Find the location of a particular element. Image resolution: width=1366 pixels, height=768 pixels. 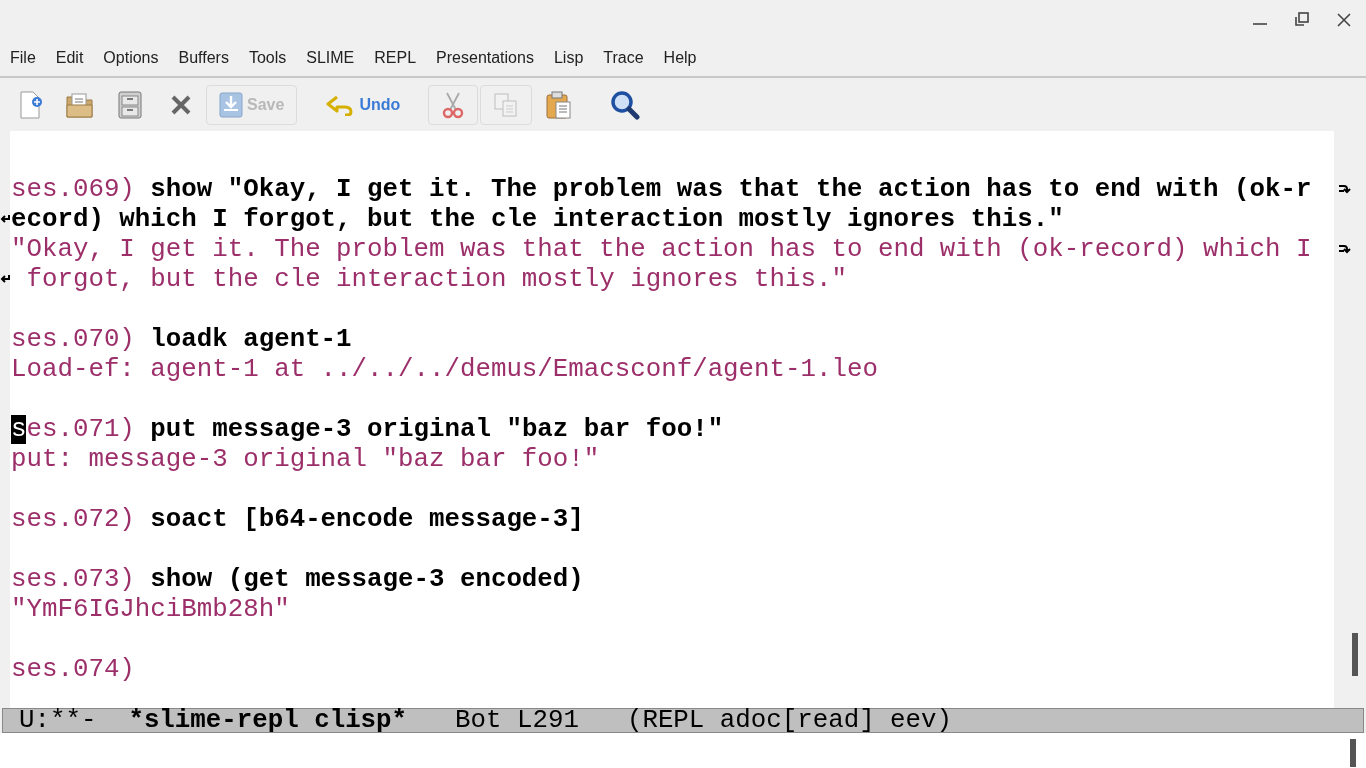

command-text: show (get message-3 encoded) is located at coordinates (367, 579).